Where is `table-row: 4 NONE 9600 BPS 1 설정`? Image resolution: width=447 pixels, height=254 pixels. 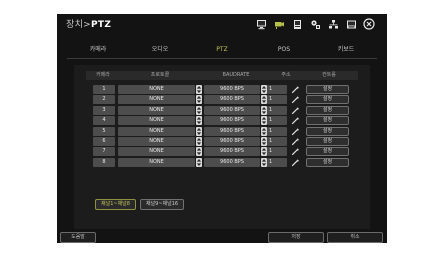
table-row: 4 NONE 9600 BPS 1 설정 is located at coordinates (223, 121).